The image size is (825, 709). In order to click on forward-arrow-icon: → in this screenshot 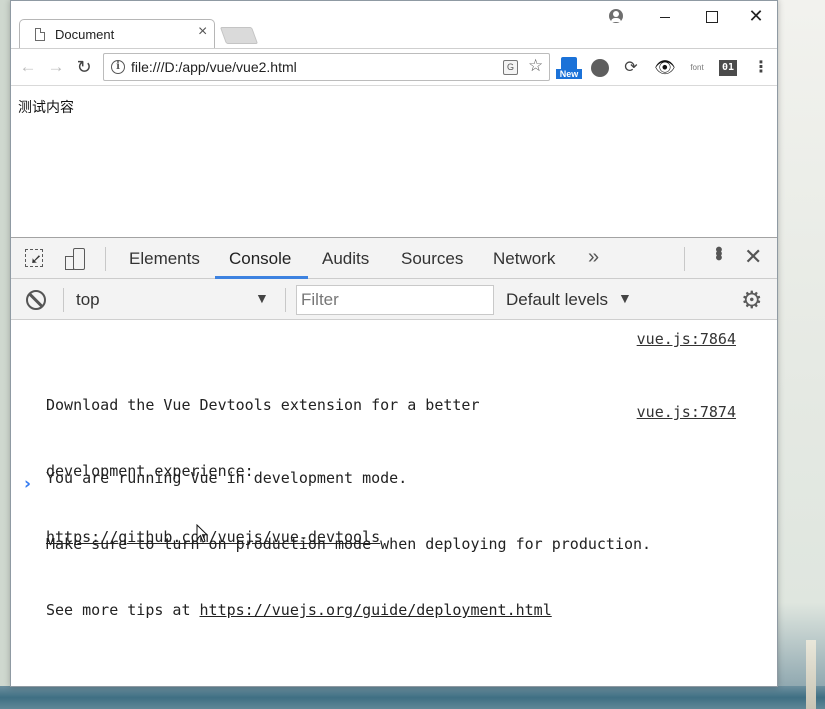, I will do `click(56, 67)`.